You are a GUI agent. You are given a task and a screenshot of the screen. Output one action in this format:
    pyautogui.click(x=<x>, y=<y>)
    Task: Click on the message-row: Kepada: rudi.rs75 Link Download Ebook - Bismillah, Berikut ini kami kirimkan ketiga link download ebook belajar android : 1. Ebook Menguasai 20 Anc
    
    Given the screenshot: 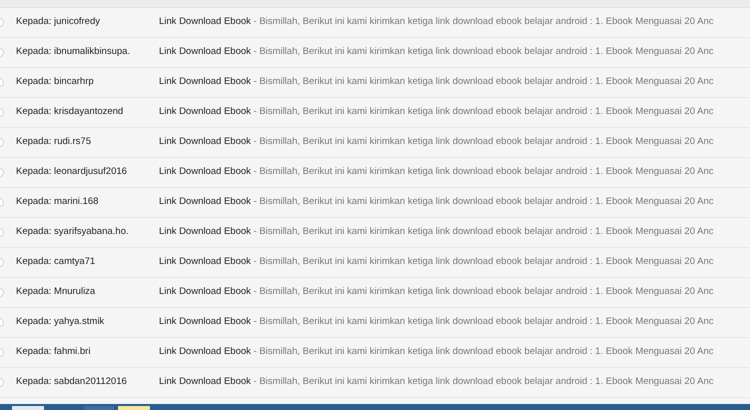 What is the action you would take?
    pyautogui.click(x=375, y=143)
    